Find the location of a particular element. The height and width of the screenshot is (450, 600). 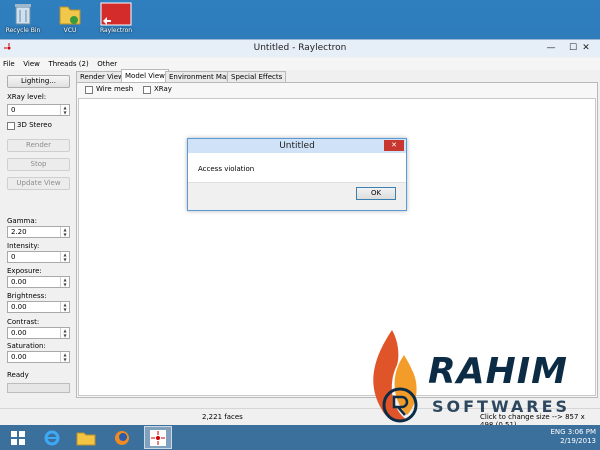

saturation-spinner: 0.00 ▲ ▼ is located at coordinates (38, 357).